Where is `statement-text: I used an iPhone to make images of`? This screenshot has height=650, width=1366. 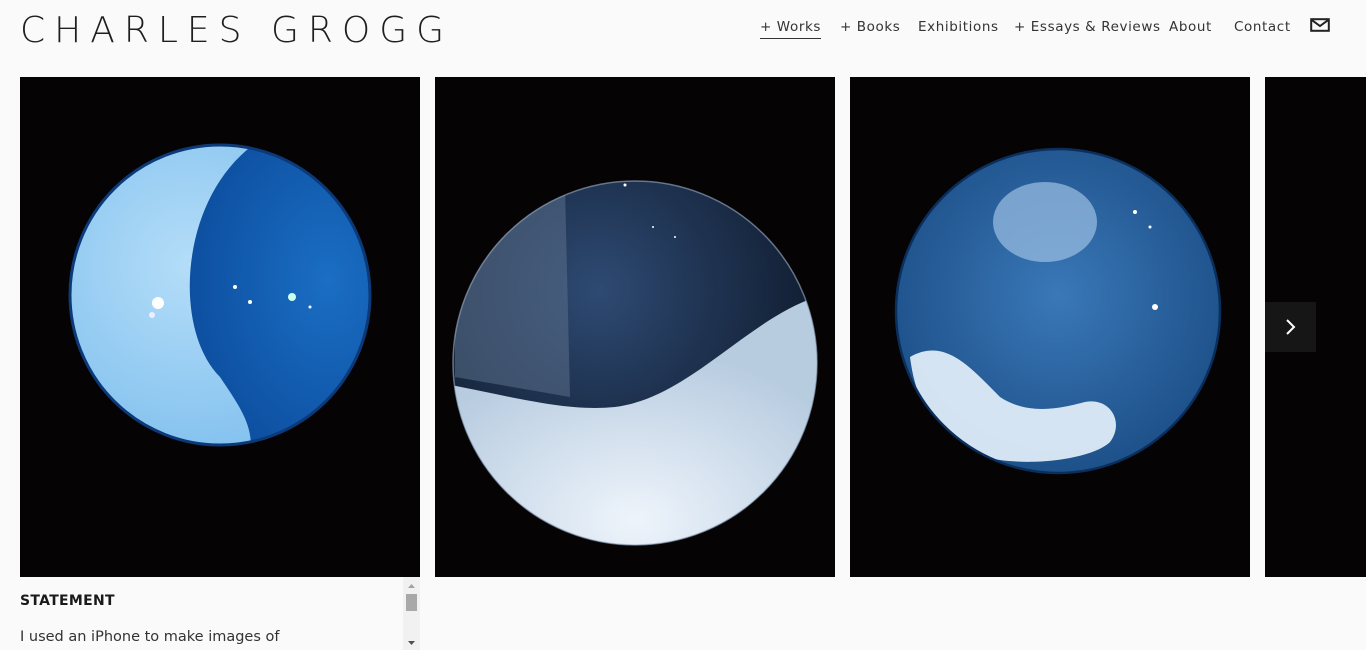
statement-text: I used an iPhone to make images of is located at coordinates (150, 637).